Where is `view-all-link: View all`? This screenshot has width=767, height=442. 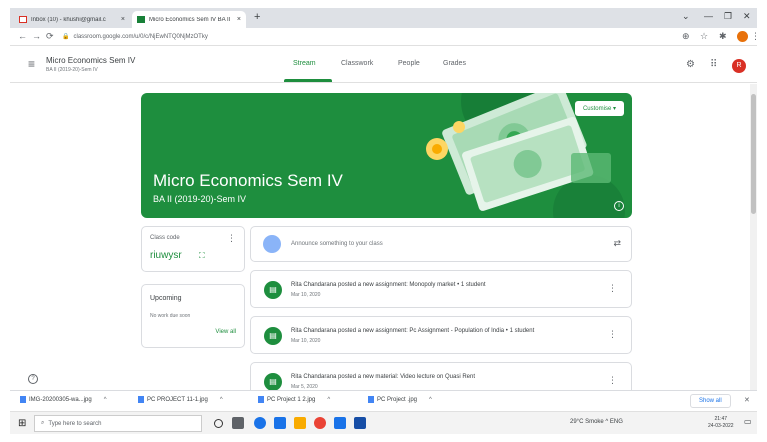
view-all-link: View all is located at coordinates (225, 332).